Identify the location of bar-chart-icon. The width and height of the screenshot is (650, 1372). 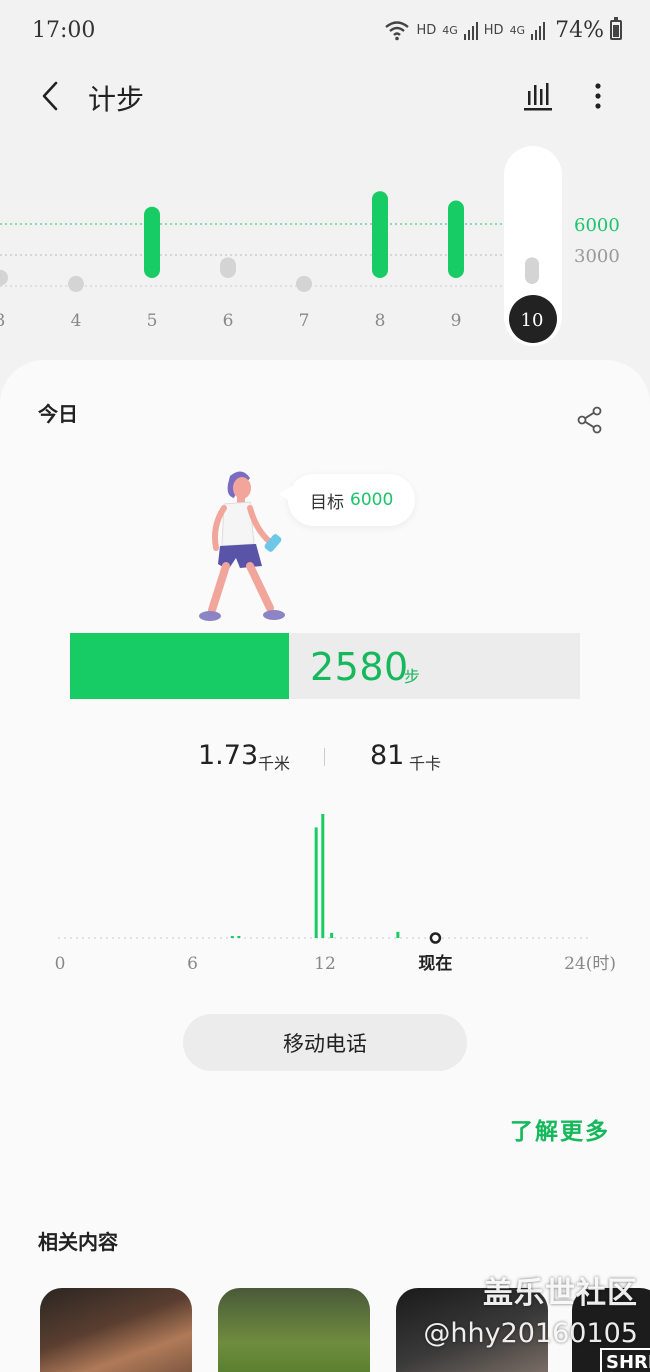
(538, 97).